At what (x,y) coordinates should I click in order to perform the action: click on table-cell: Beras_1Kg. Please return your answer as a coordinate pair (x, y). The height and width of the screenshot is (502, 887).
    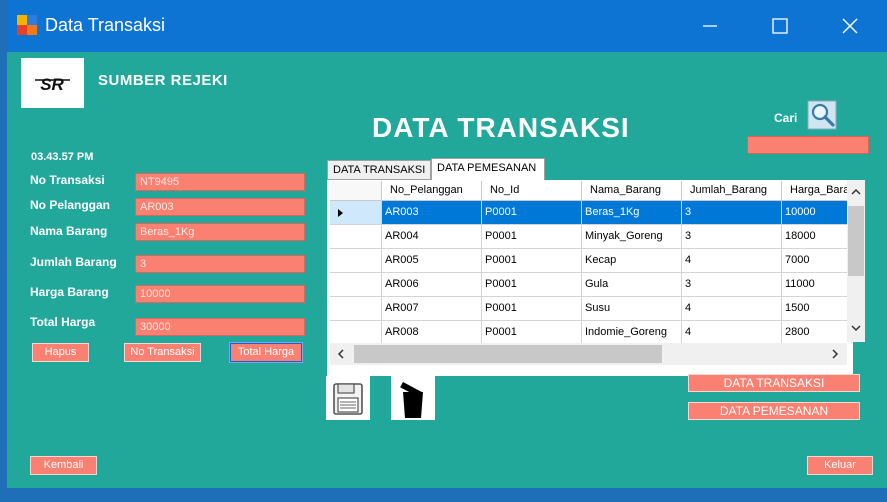
    Looking at the image, I should click on (632, 213).